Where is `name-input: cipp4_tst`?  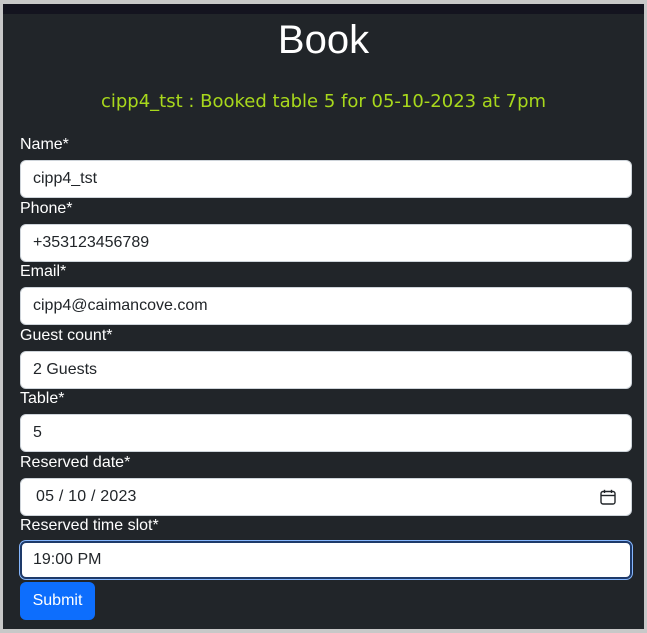 name-input: cipp4_tst is located at coordinates (326, 179).